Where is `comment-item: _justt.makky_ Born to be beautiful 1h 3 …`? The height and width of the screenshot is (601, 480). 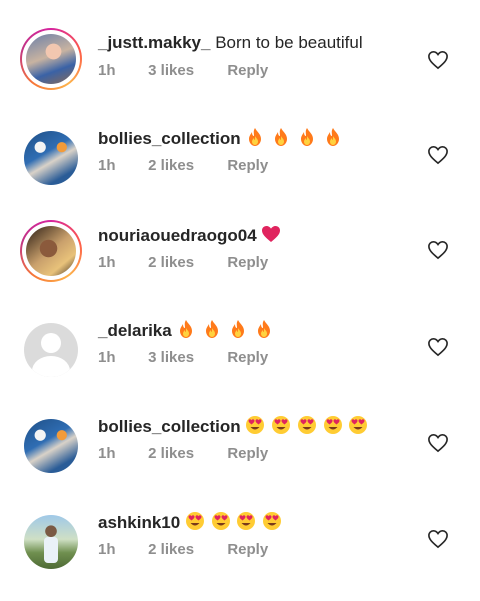
comment-item: _justt.makky_ Born to be beautiful 1h 3 … is located at coordinates (240, 73).